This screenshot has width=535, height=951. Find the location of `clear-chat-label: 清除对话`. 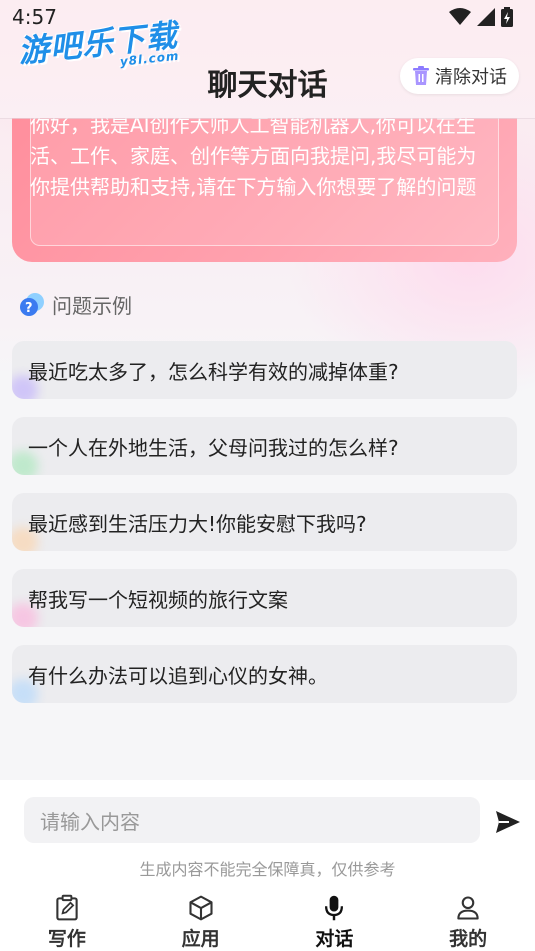

clear-chat-label: 清除对话 is located at coordinates (471, 77).